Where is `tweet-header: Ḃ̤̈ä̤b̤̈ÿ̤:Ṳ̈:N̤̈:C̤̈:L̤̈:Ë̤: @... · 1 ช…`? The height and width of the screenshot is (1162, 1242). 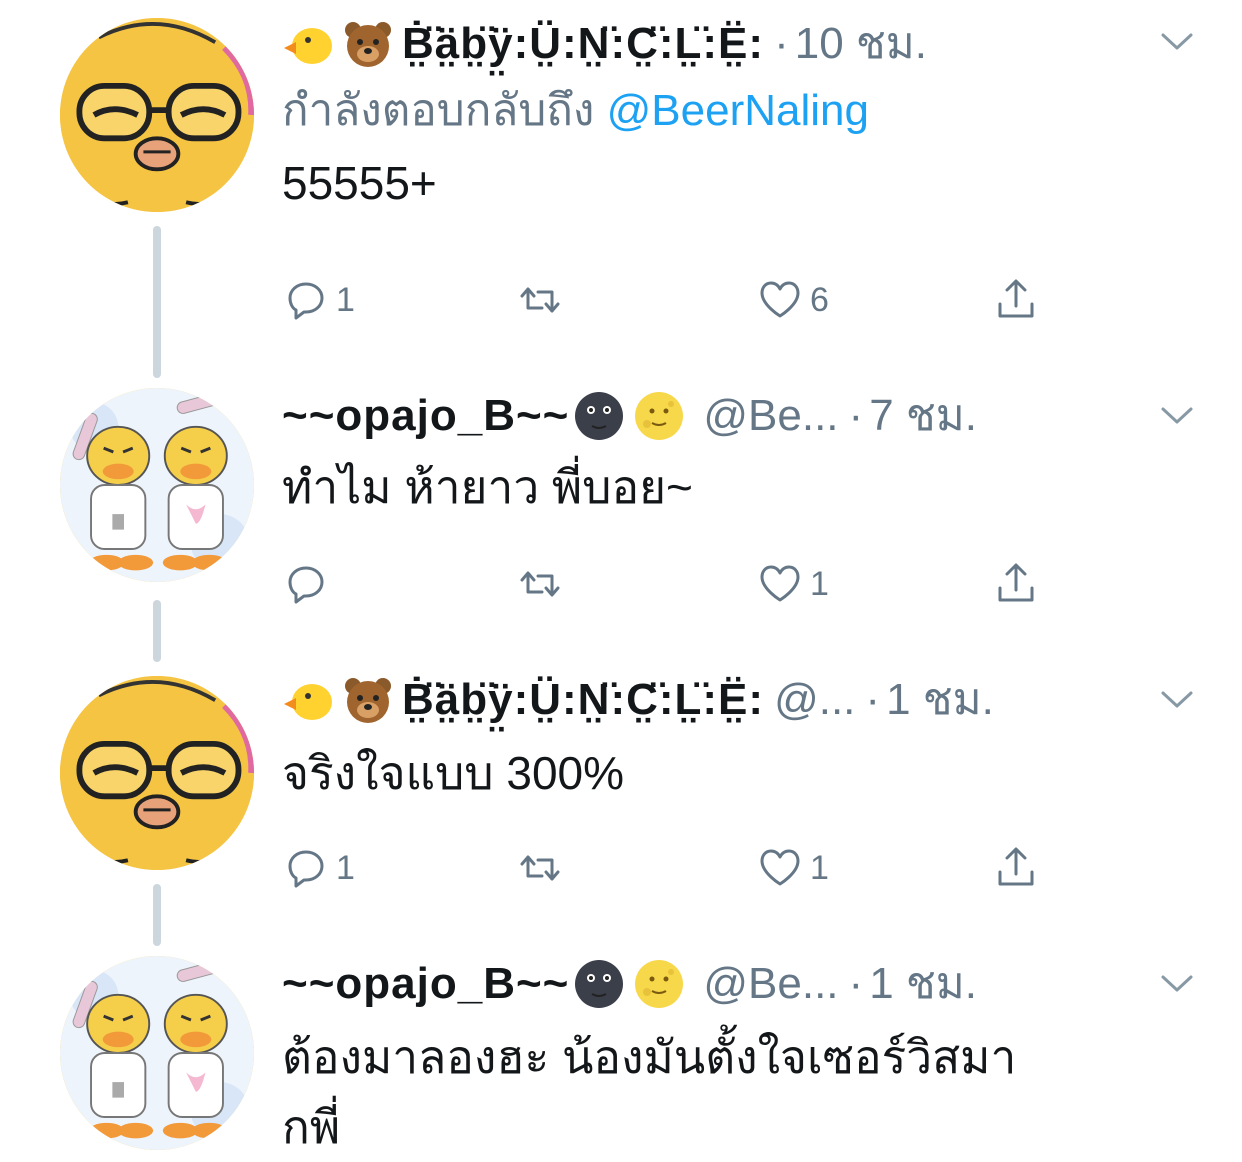 tweet-header: Ḃ̤̈ä̤b̤̈ÿ̤:Ṳ̈:N̤̈:C̤̈:L̤̈:Ë̤: @... · 1 ช… is located at coordinates (742, 700).